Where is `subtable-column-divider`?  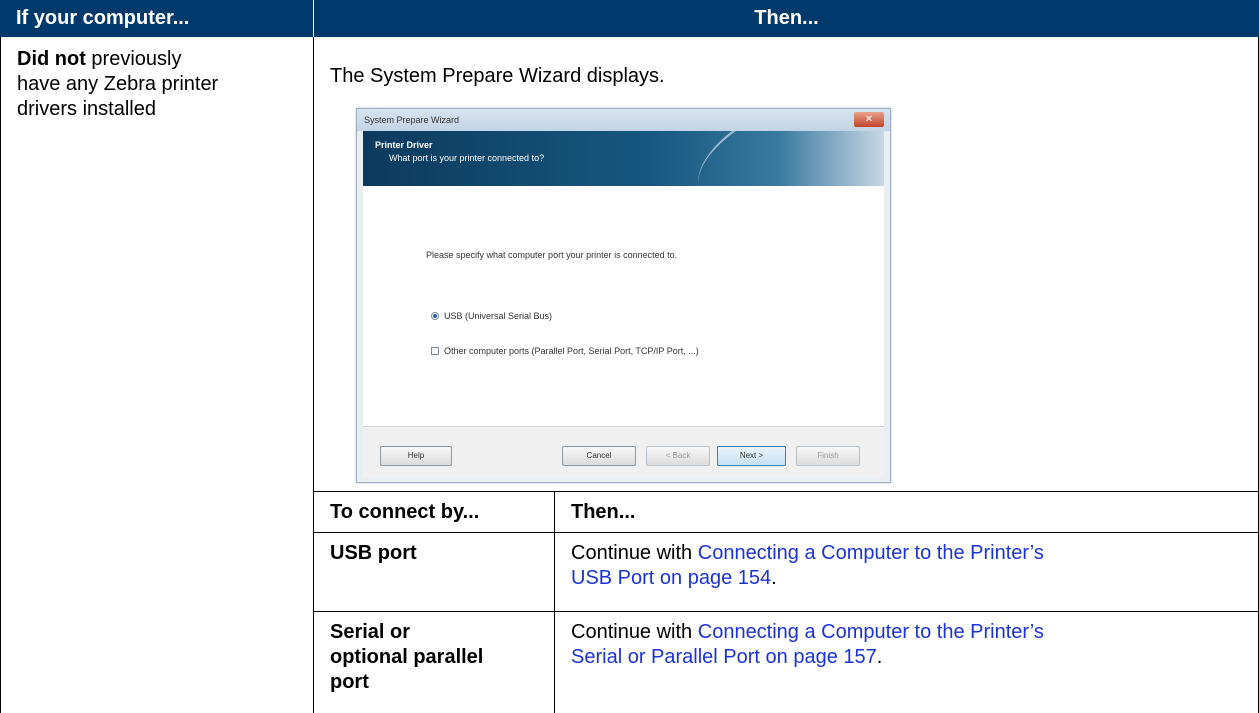
subtable-column-divider is located at coordinates (554, 602).